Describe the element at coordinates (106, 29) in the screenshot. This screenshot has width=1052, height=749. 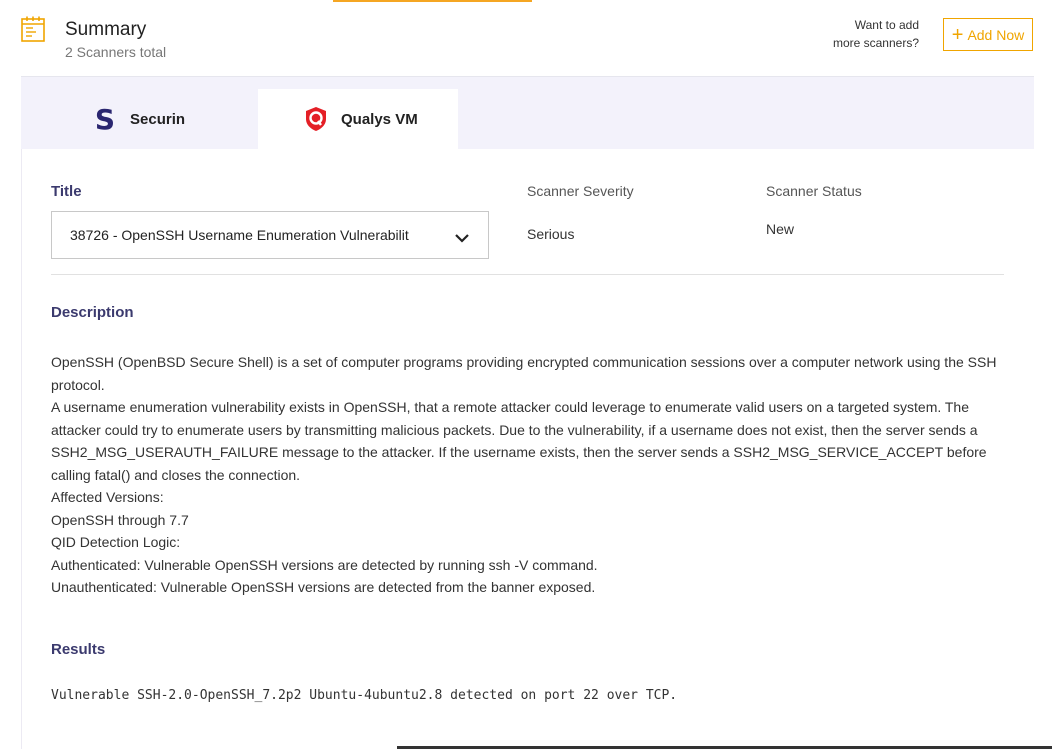
I see `summary-title: Summary` at that location.